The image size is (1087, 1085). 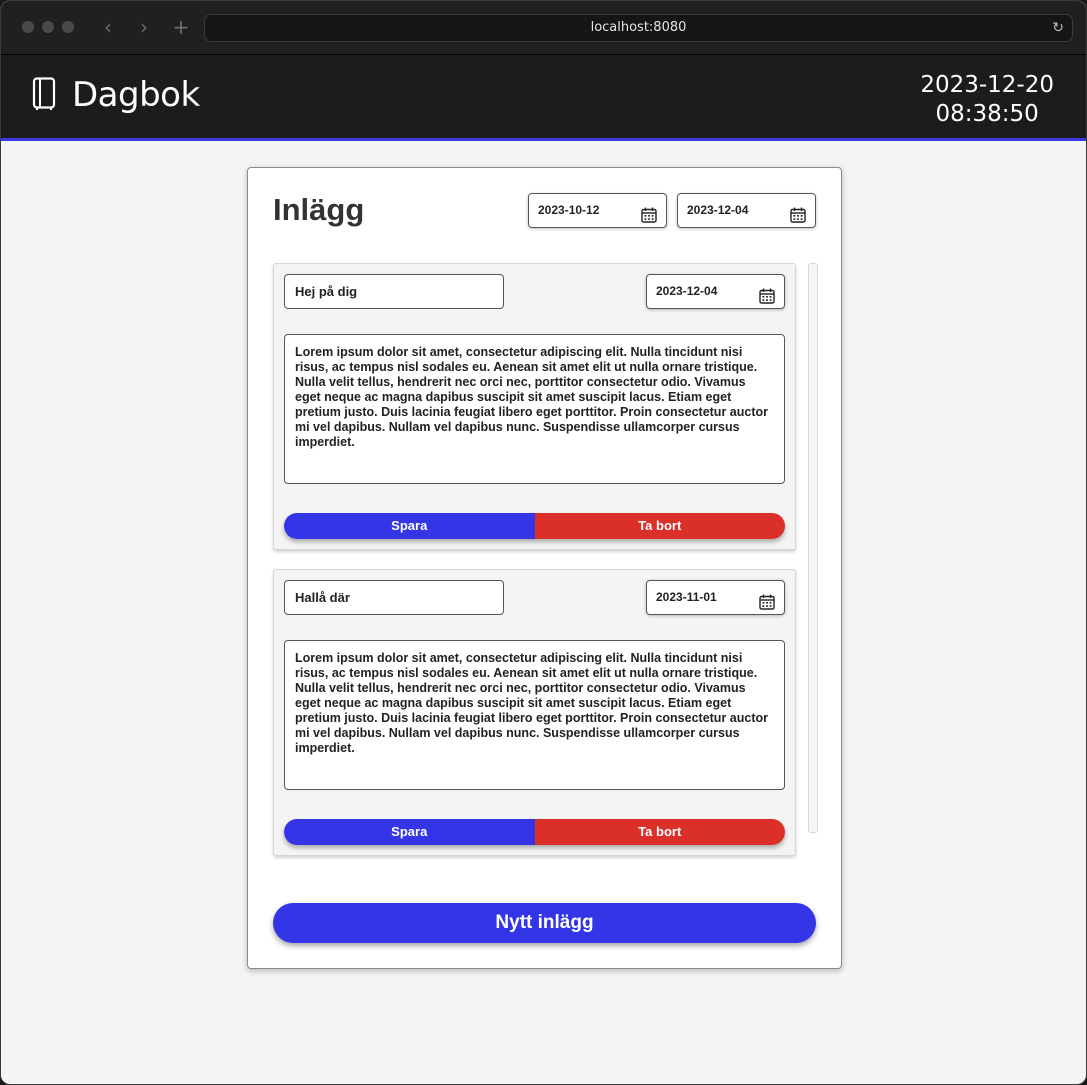 What do you see at coordinates (181, 27) in the screenshot?
I see `new-tab-icon: +` at bounding box center [181, 27].